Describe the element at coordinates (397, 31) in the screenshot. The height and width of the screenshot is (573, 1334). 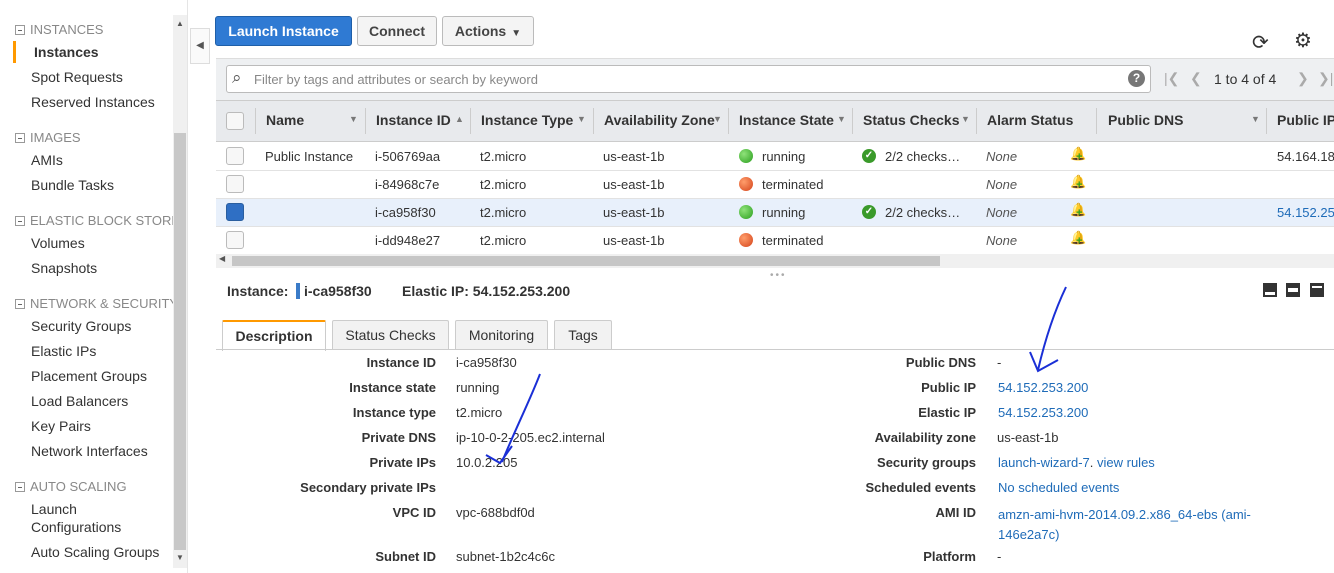
I see `connect-button: Connect` at that location.